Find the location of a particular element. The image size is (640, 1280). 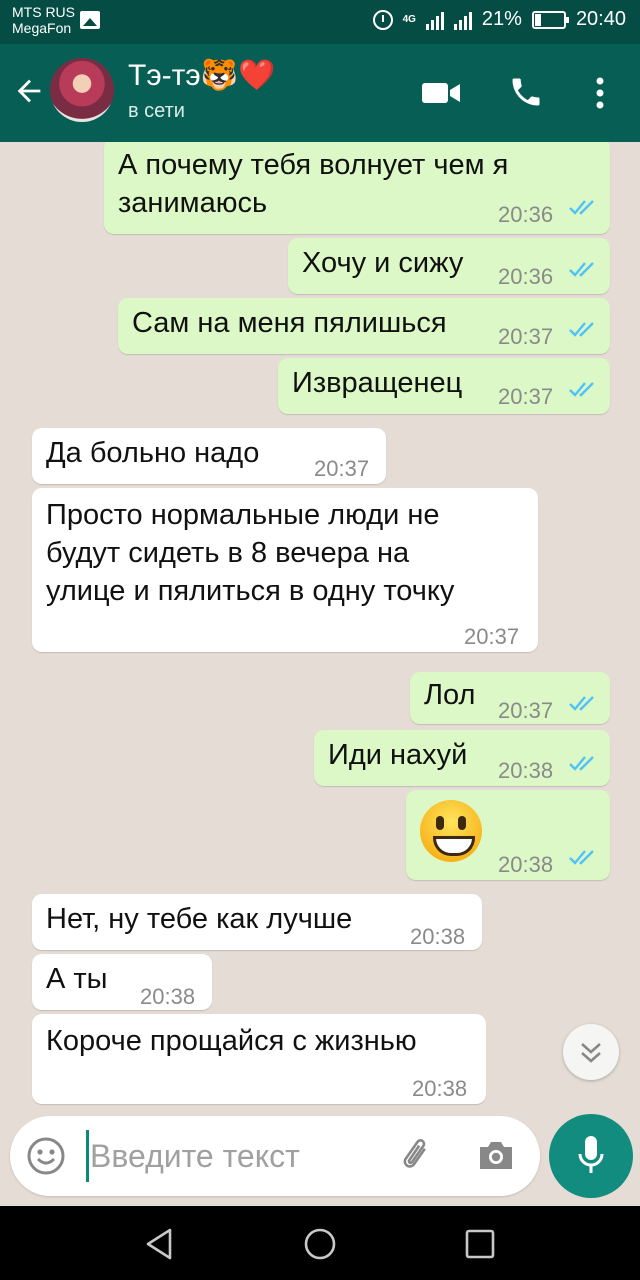

message-composer is located at coordinates (275, 1156).